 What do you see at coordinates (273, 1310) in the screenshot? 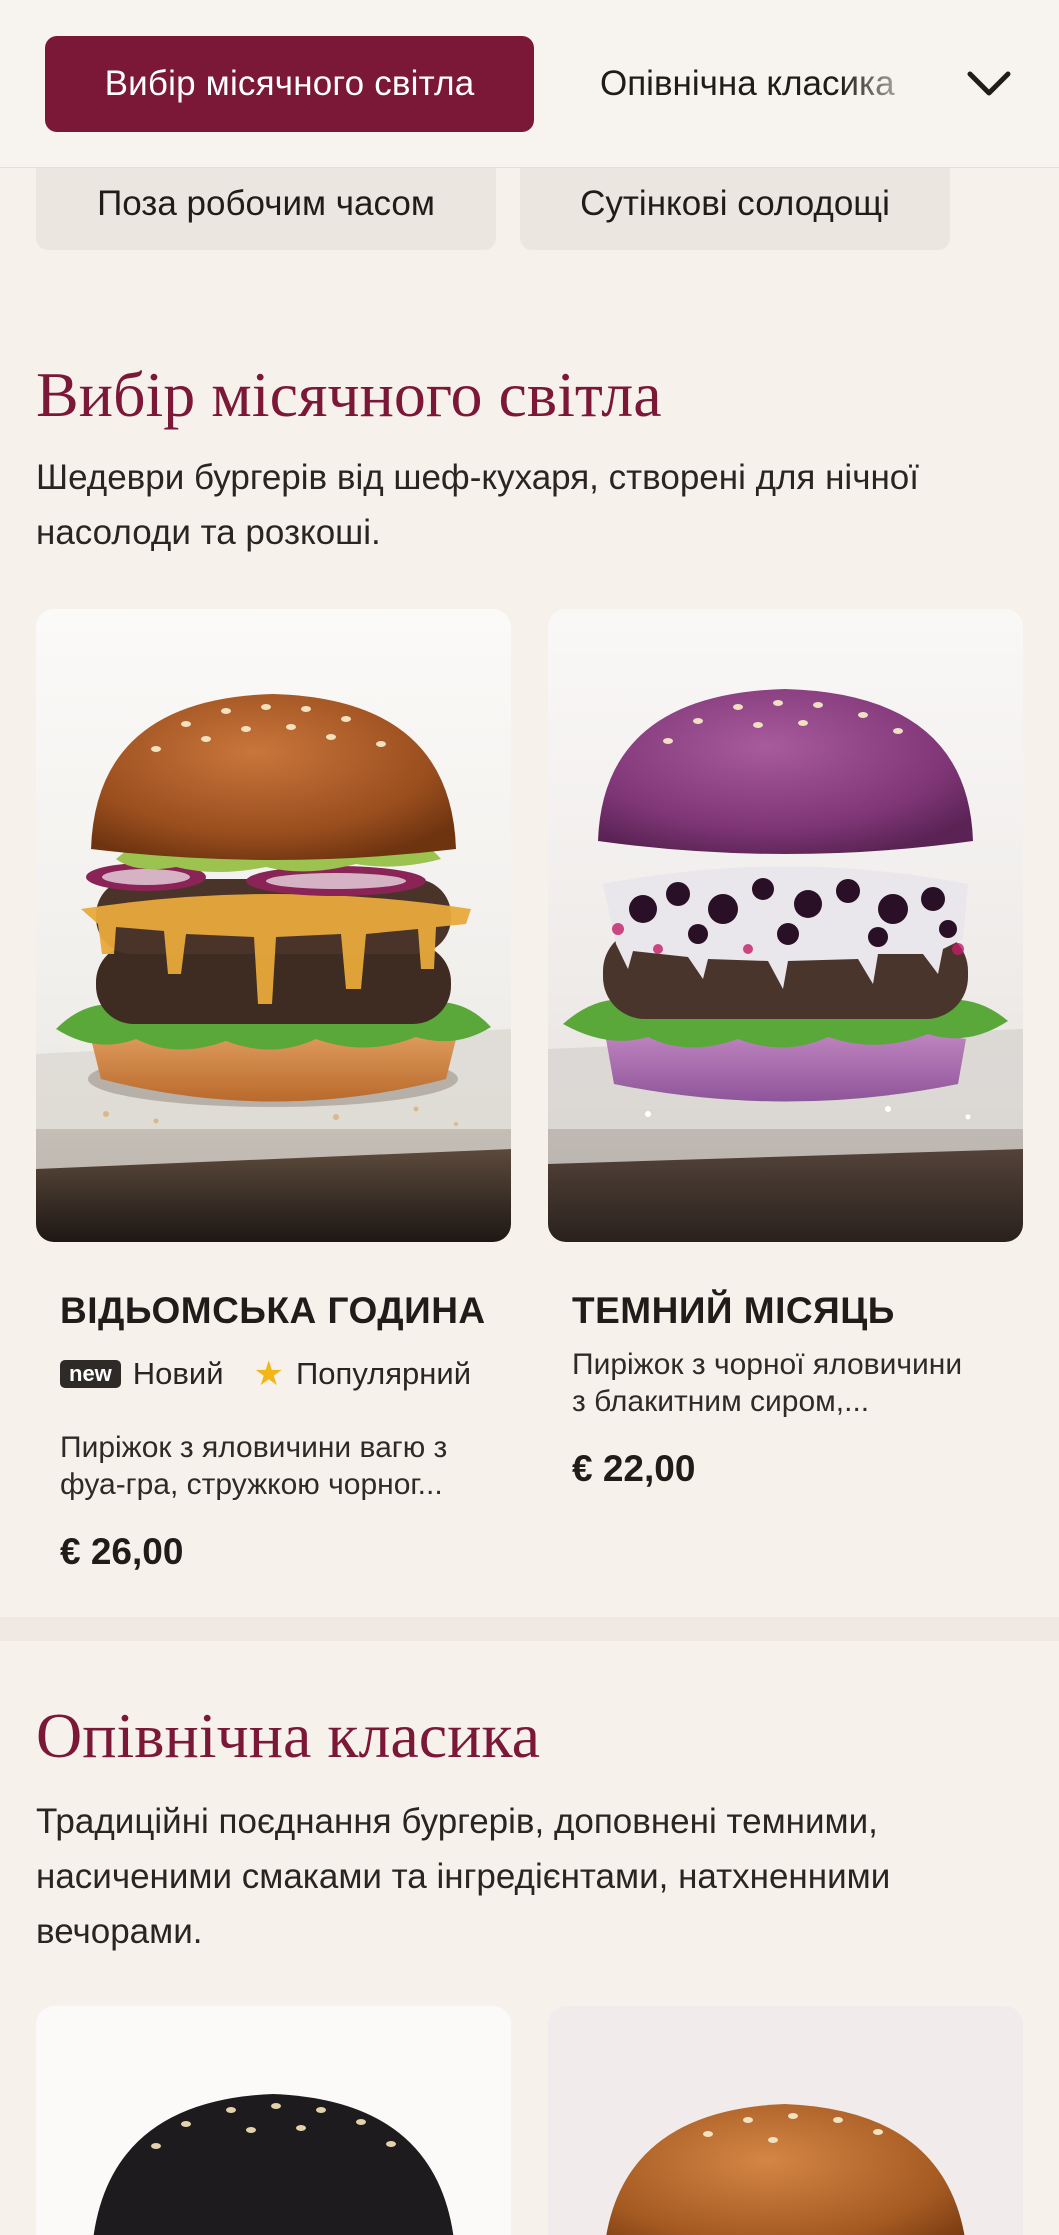
I see `product-name: ВІДЬОМСЬКА ГОДИНА` at bounding box center [273, 1310].